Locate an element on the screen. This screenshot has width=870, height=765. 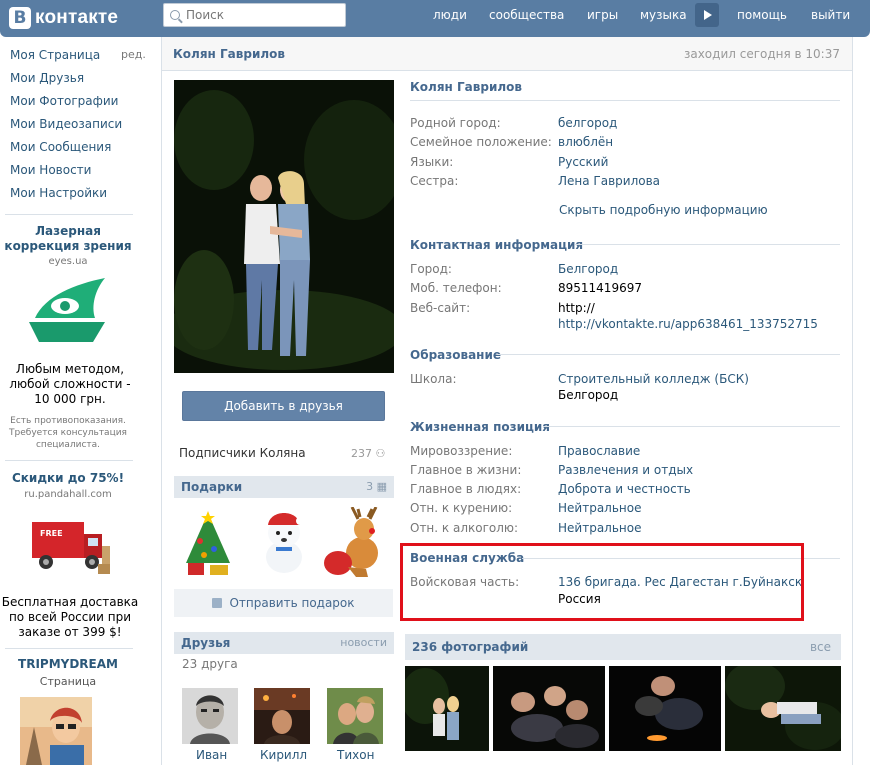
free-badge: FREE is located at coordinates (51, 533).